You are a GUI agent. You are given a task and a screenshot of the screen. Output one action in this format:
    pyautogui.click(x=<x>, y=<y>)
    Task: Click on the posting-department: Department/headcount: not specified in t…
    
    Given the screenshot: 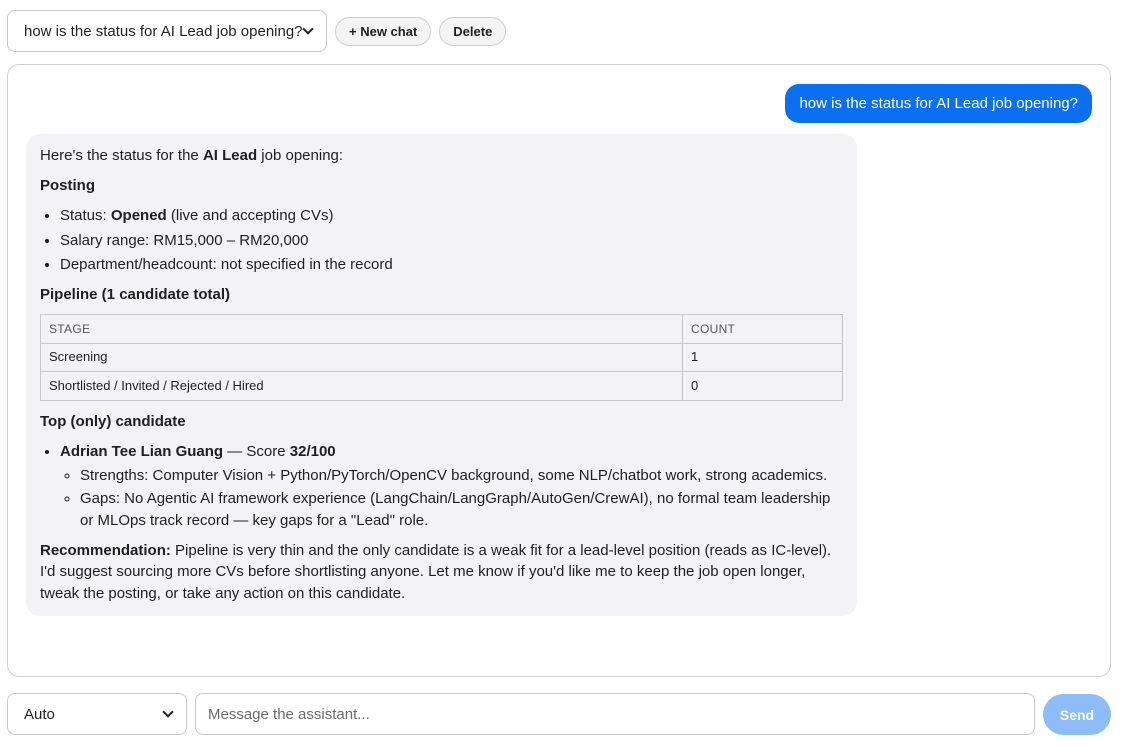 What is the action you would take?
    pyautogui.click(x=226, y=264)
    